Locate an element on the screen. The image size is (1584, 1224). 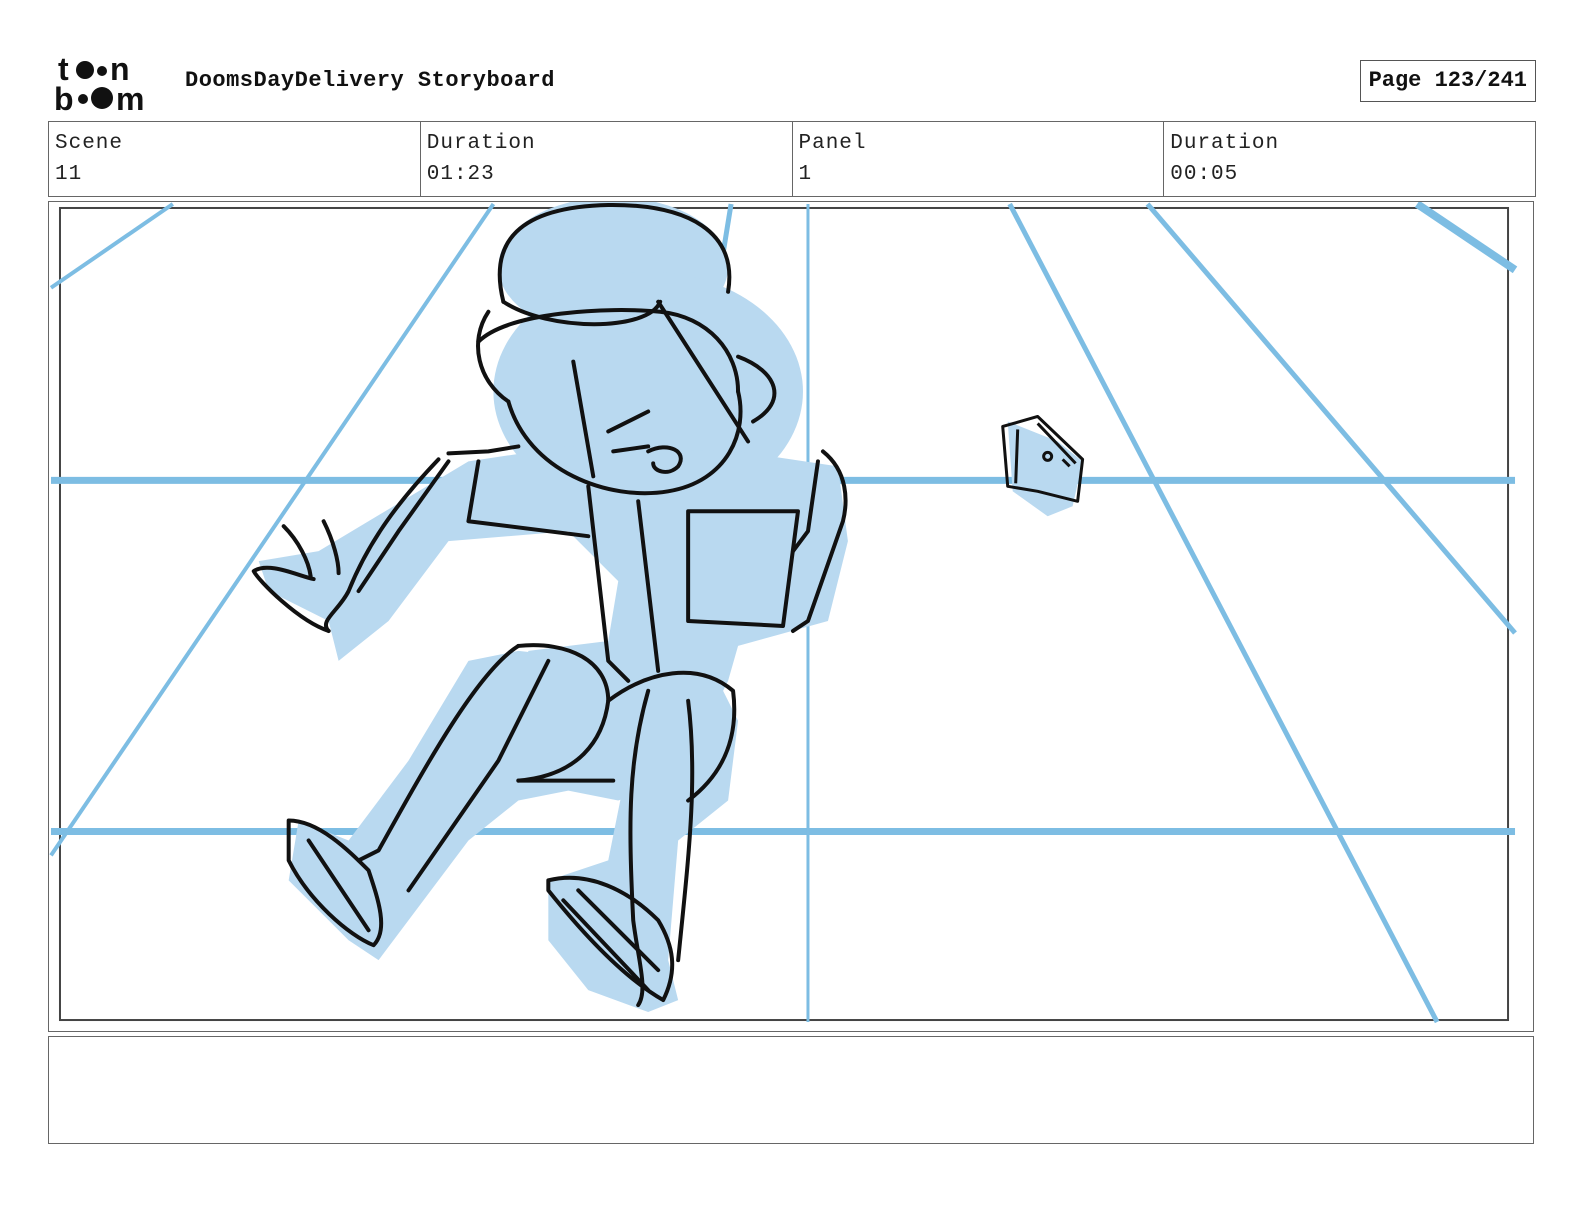
panel-notes-box is located at coordinates (791, 1090).